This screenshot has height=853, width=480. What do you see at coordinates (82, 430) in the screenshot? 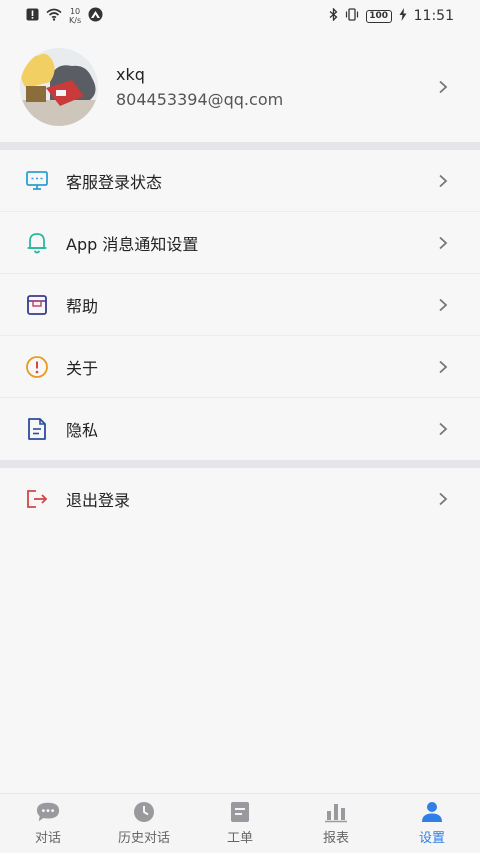
I see `menu-label: 隐私` at bounding box center [82, 430].